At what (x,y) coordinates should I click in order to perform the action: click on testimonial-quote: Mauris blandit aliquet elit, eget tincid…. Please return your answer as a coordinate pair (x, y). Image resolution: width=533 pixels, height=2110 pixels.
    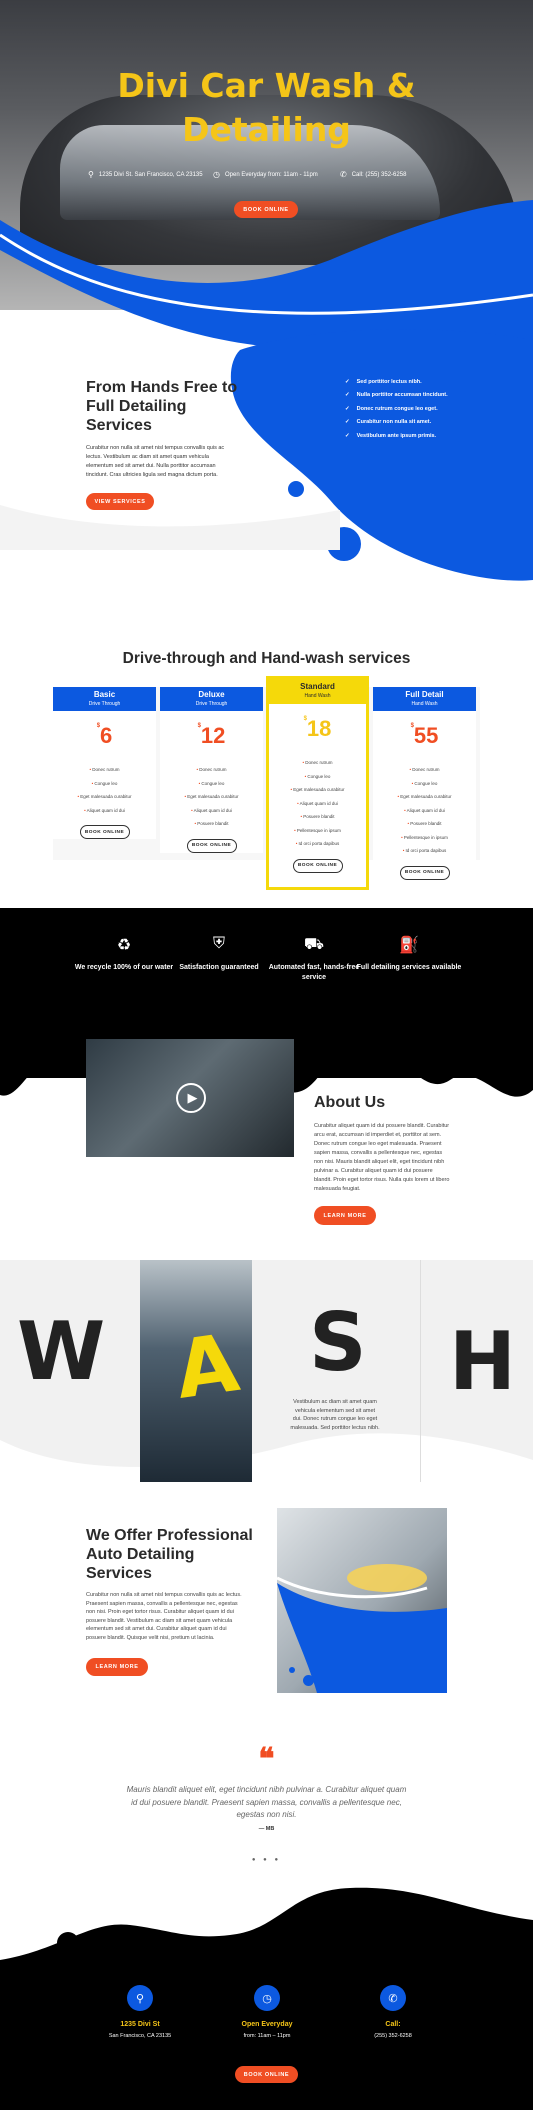
    Looking at the image, I should click on (266, 1802).